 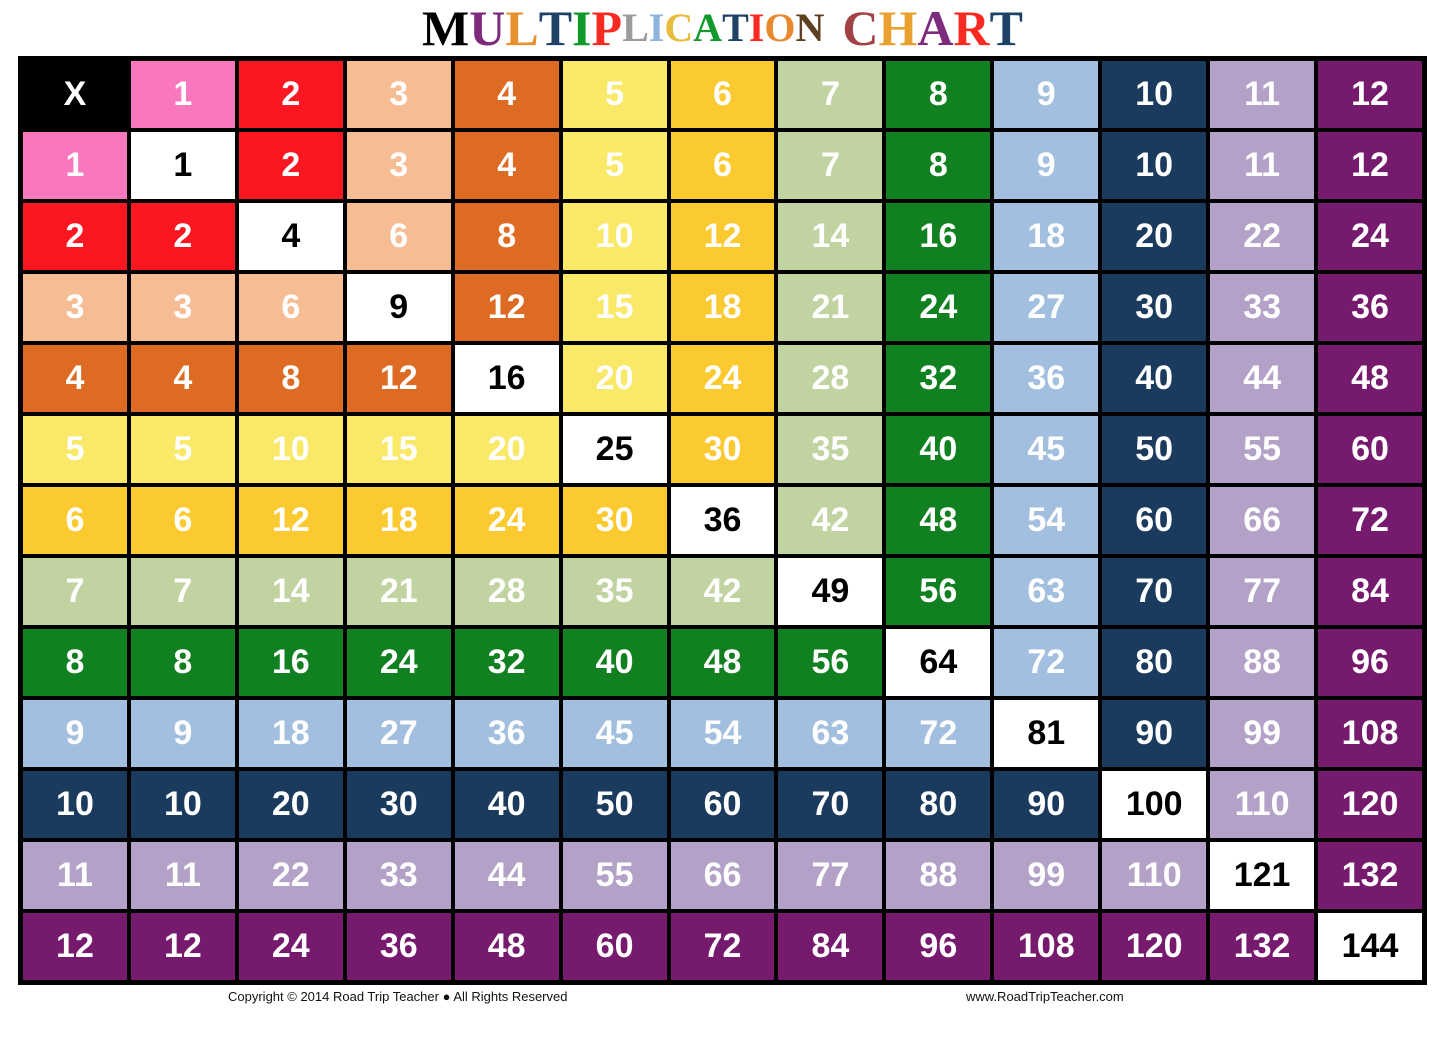 What do you see at coordinates (614, 733) in the screenshot?
I see `product-cell: 45` at bounding box center [614, 733].